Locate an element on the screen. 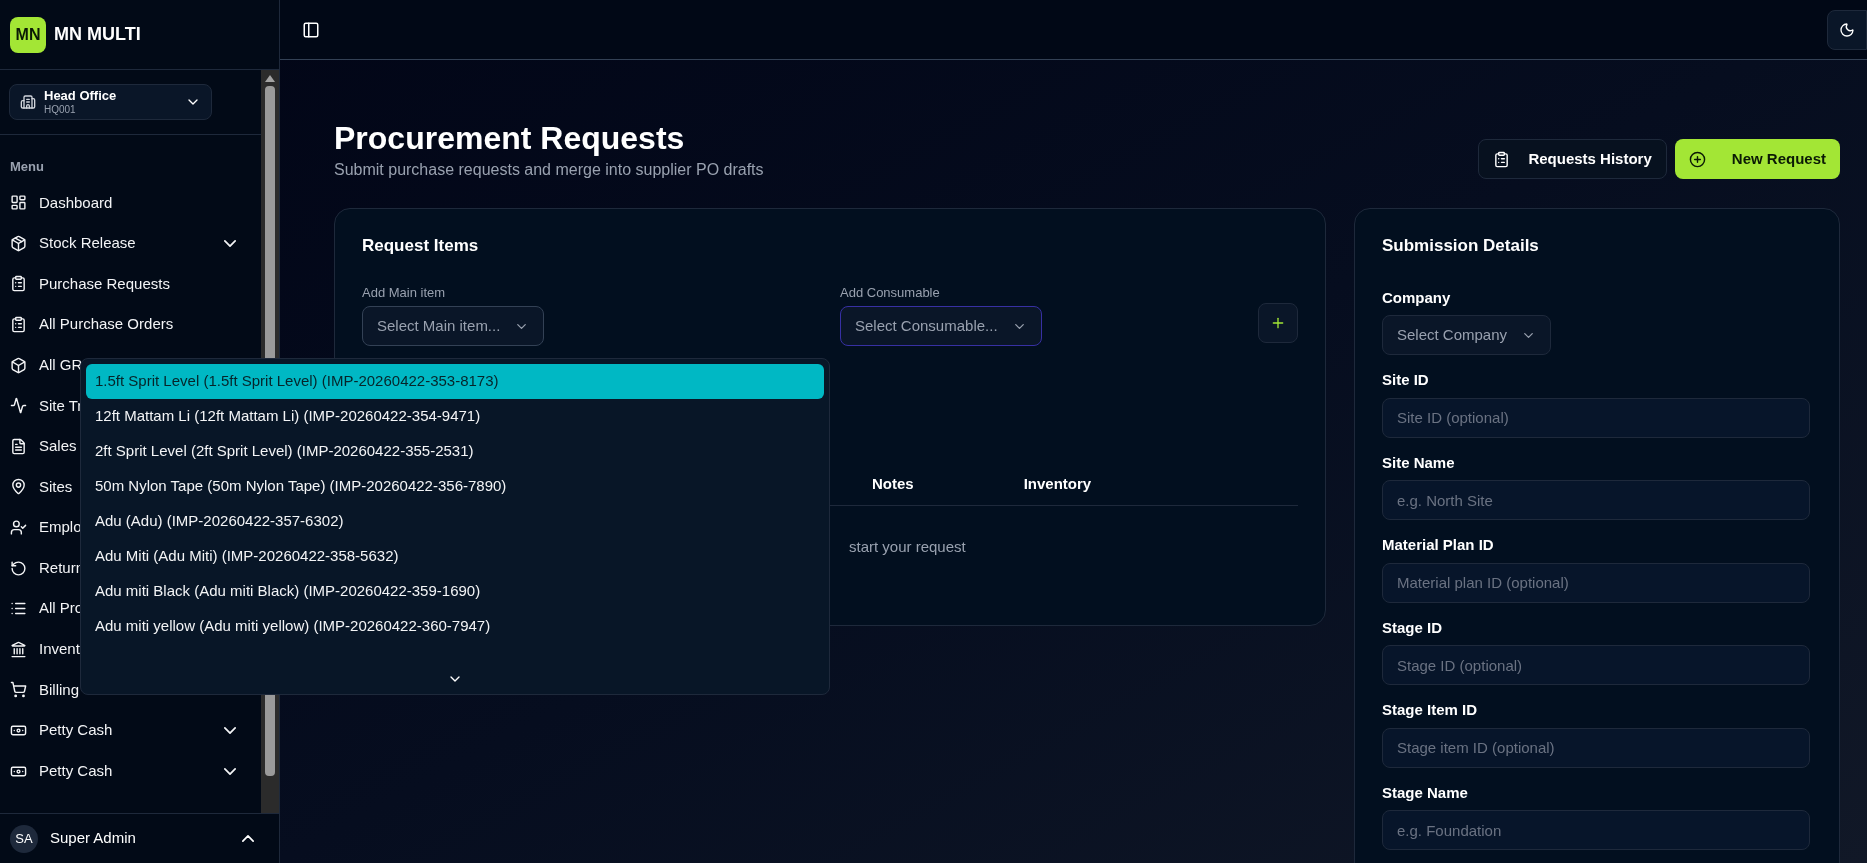 The width and height of the screenshot is (1867, 863). card-title: Submission Details is located at coordinates (1460, 246).